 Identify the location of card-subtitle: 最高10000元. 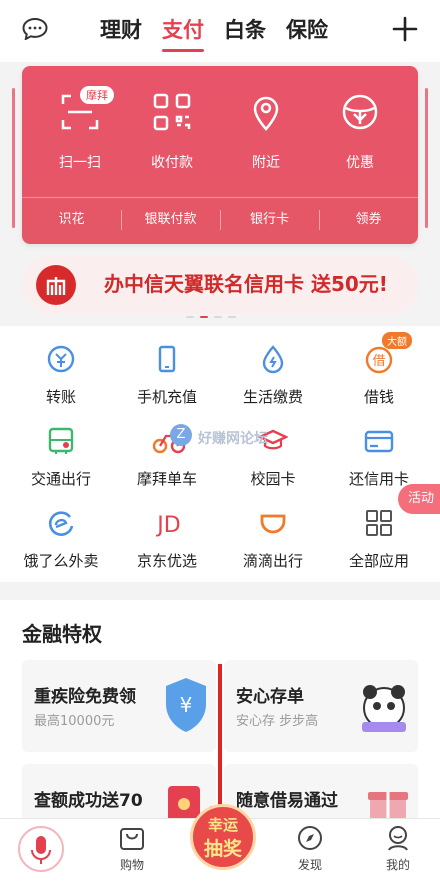
(74, 721).